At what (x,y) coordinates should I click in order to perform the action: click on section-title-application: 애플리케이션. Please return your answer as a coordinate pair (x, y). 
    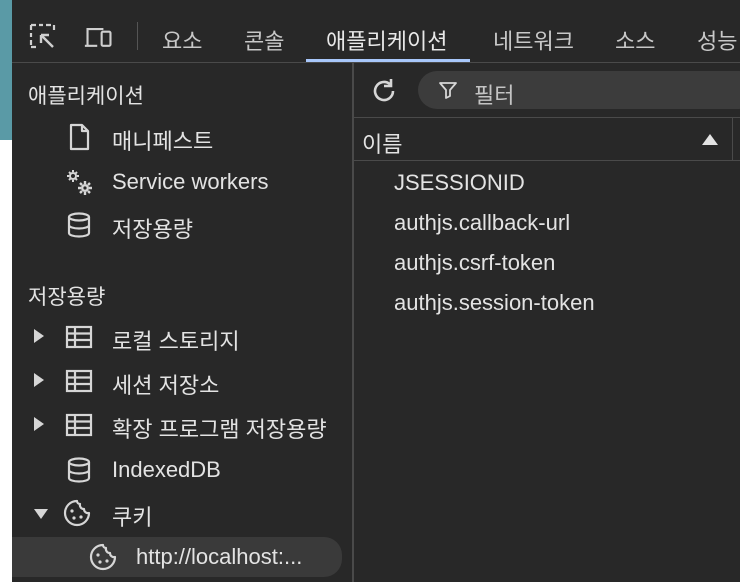
    Looking at the image, I should click on (86, 96).